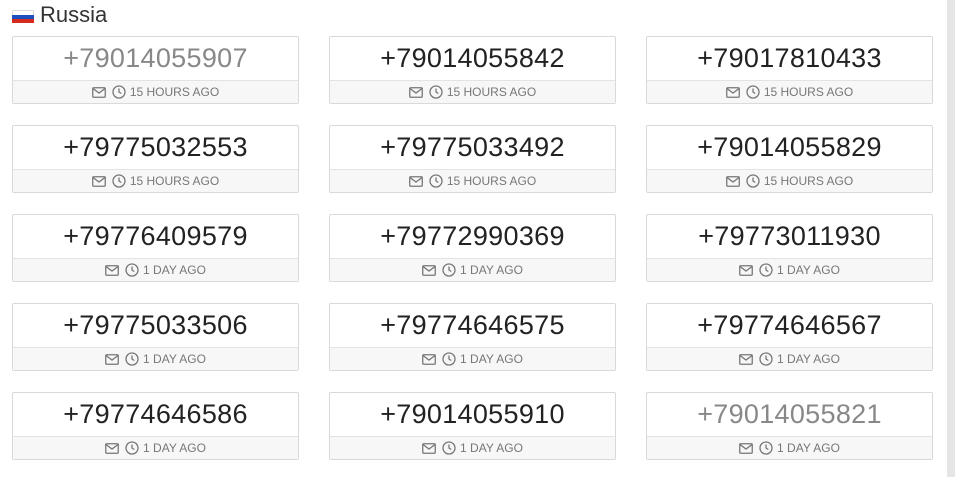  I want to click on phone-number-card: +79014055842 15 HOURS AGO, so click(472, 70).